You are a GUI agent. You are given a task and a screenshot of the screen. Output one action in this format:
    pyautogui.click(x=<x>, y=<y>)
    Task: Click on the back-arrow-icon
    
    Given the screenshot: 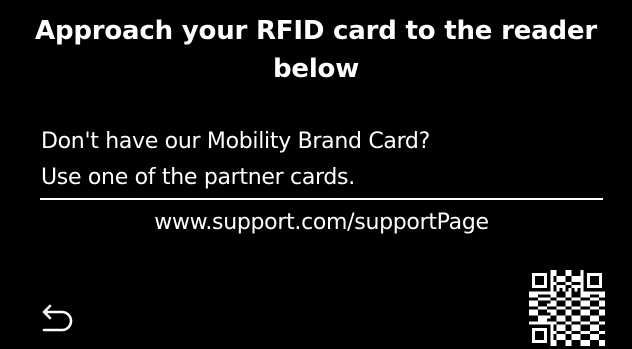 What is the action you would take?
    pyautogui.click(x=57, y=318)
    